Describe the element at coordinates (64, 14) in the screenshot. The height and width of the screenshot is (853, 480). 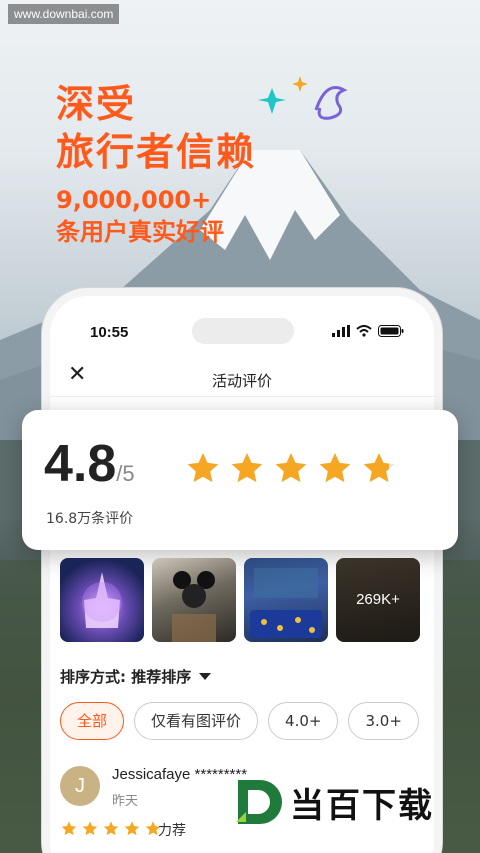
I see `watermark: www.downbai.com` at that location.